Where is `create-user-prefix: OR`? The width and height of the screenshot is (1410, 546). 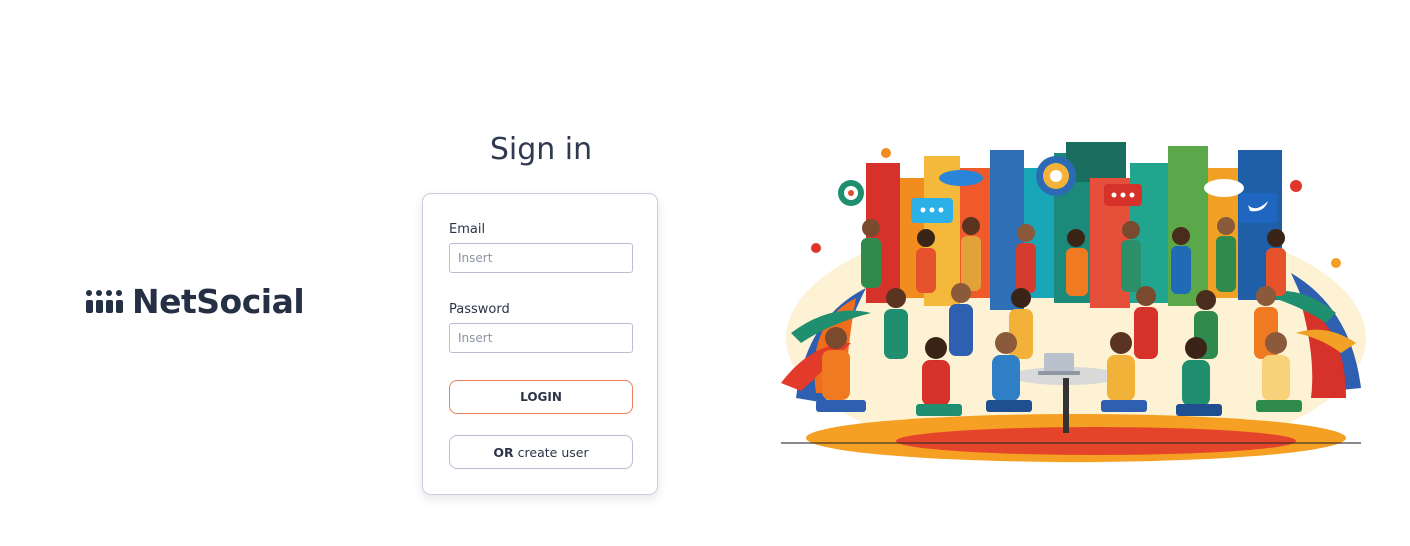 create-user-prefix: OR is located at coordinates (503, 452).